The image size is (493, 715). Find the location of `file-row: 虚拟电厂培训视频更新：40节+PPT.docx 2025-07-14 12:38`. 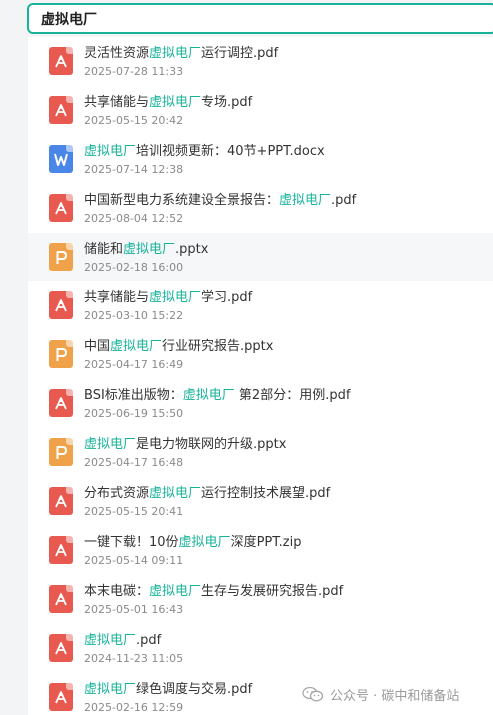

file-row: 虚拟电厂培训视频更新：40节+PPT.docx 2025-07-14 12:38 is located at coordinates (260, 159).